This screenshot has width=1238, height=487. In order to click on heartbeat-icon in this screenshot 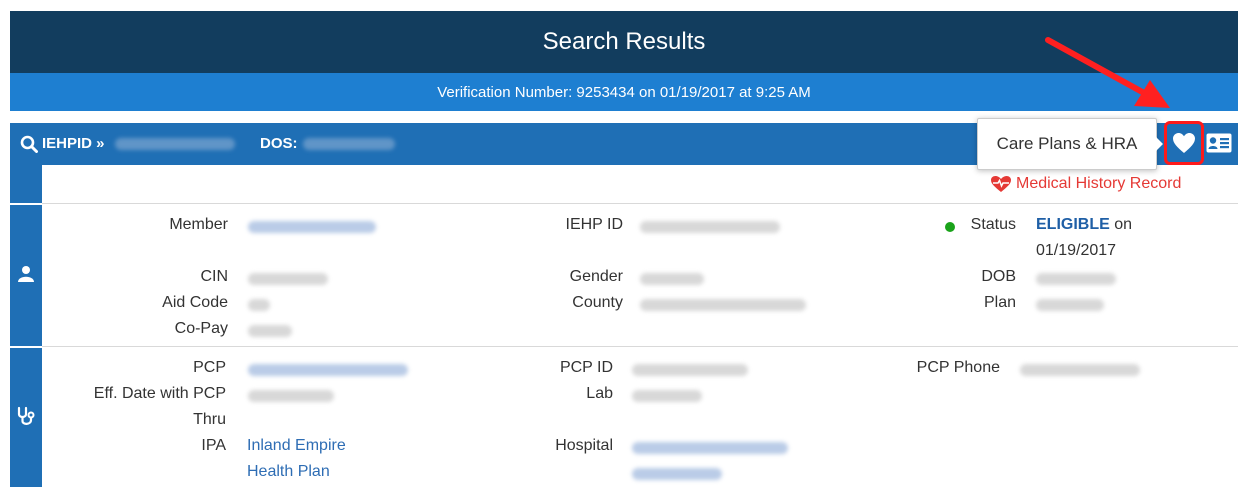, I will do `click(1001, 184)`.